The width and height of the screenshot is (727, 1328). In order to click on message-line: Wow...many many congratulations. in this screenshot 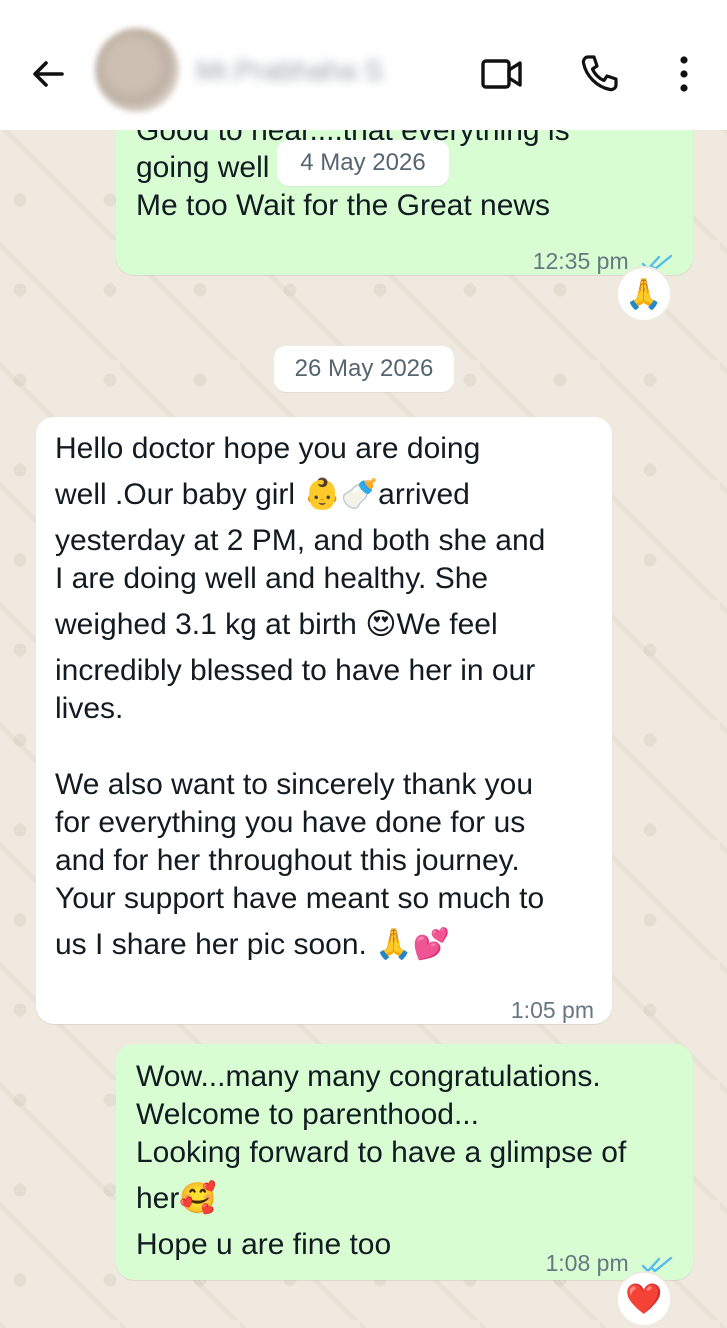, I will do `click(368, 1076)`.